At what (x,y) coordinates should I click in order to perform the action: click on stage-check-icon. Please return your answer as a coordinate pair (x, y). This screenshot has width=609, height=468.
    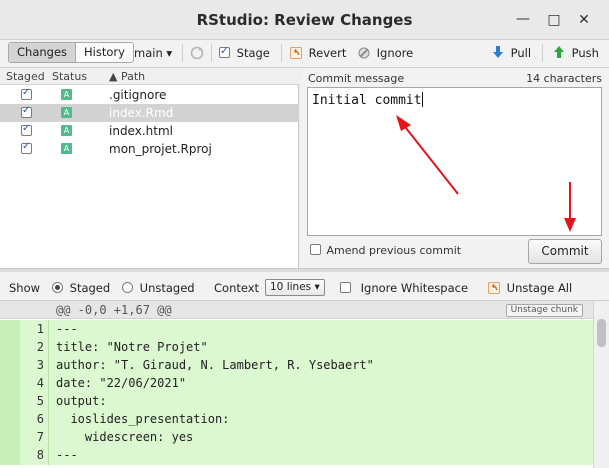
    Looking at the image, I should click on (224, 52).